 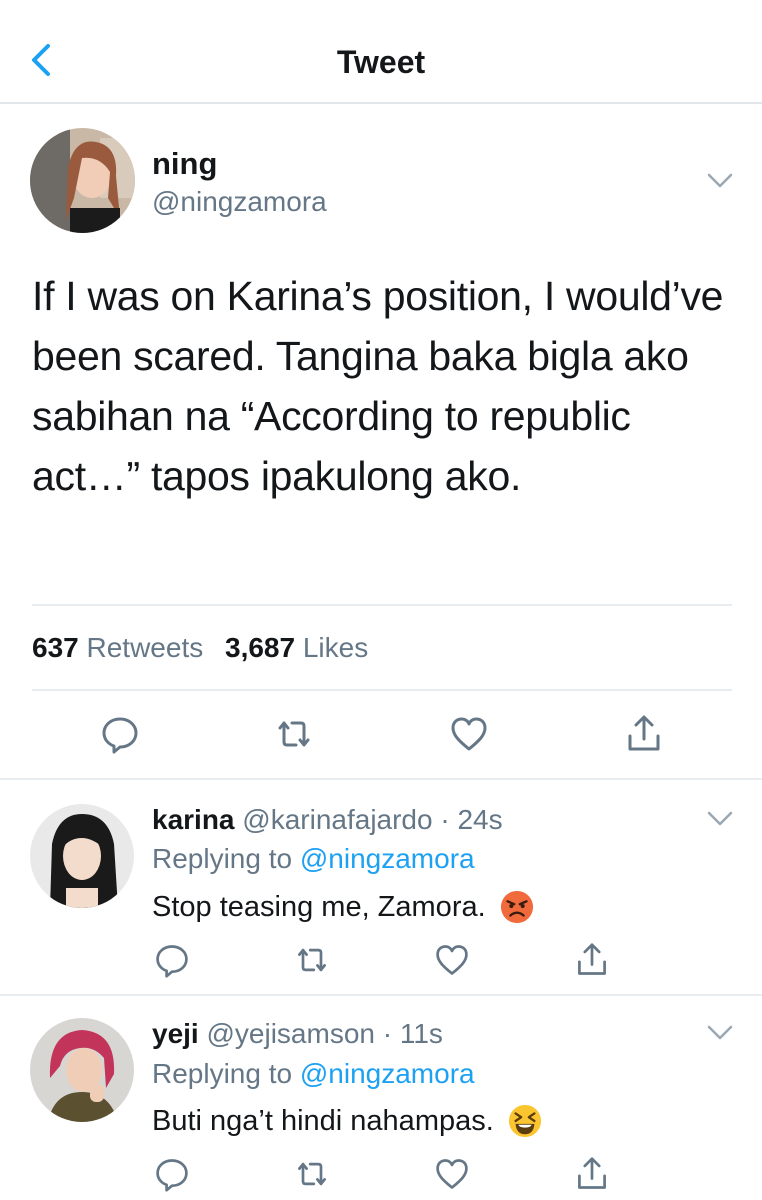 I want to click on reply-text-content: Stop teasing me, Zamora., so click(x=319, y=906).